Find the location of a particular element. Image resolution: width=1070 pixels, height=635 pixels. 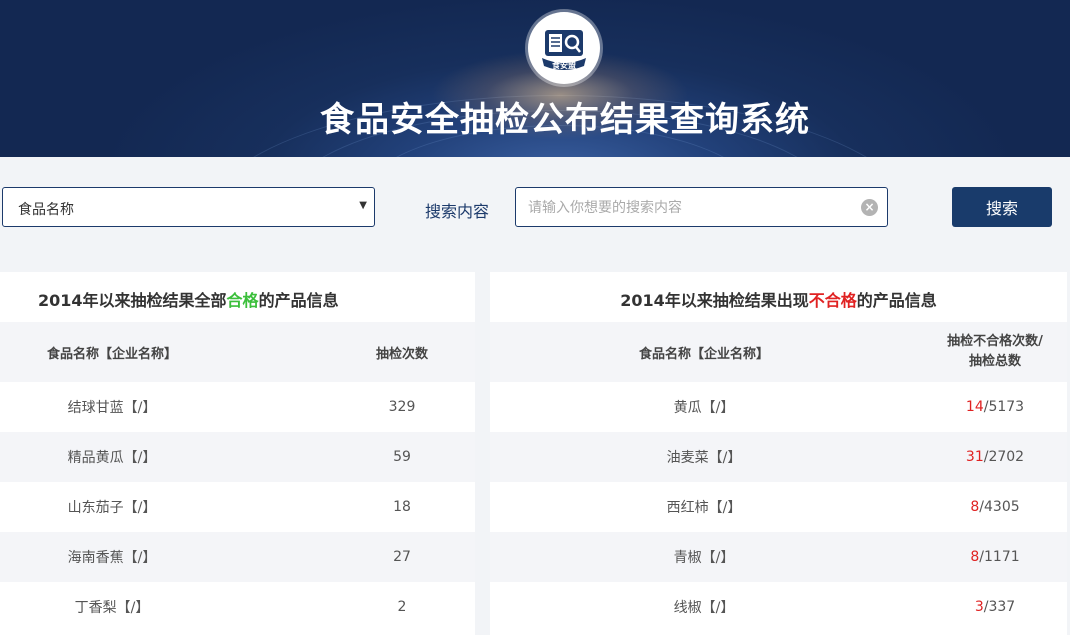

food-name: 丁香梨【/】 is located at coordinates (112, 608).